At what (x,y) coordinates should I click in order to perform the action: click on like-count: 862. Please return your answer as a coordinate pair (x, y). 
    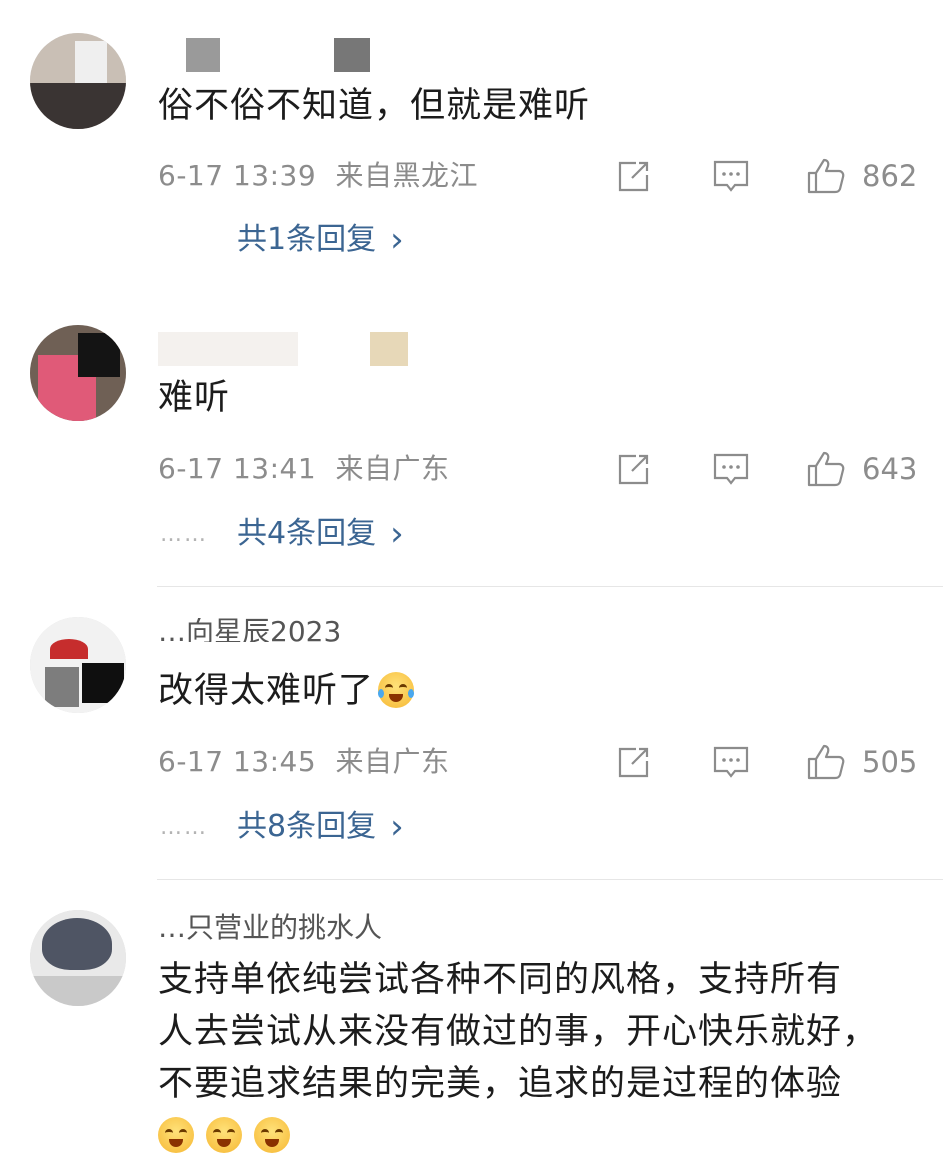
    Looking at the image, I should click on (890, 176).